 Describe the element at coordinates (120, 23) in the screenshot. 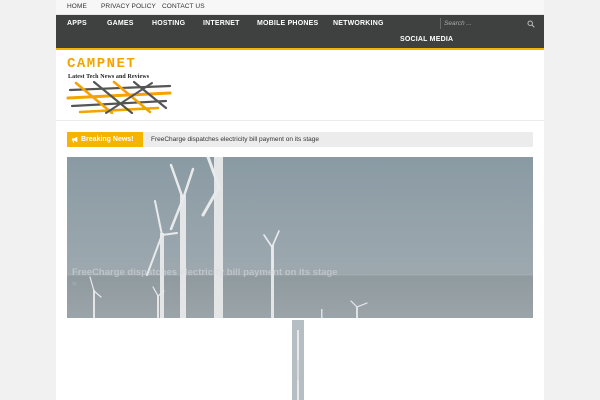

I see `nav-item-games: GAMES` at that location.